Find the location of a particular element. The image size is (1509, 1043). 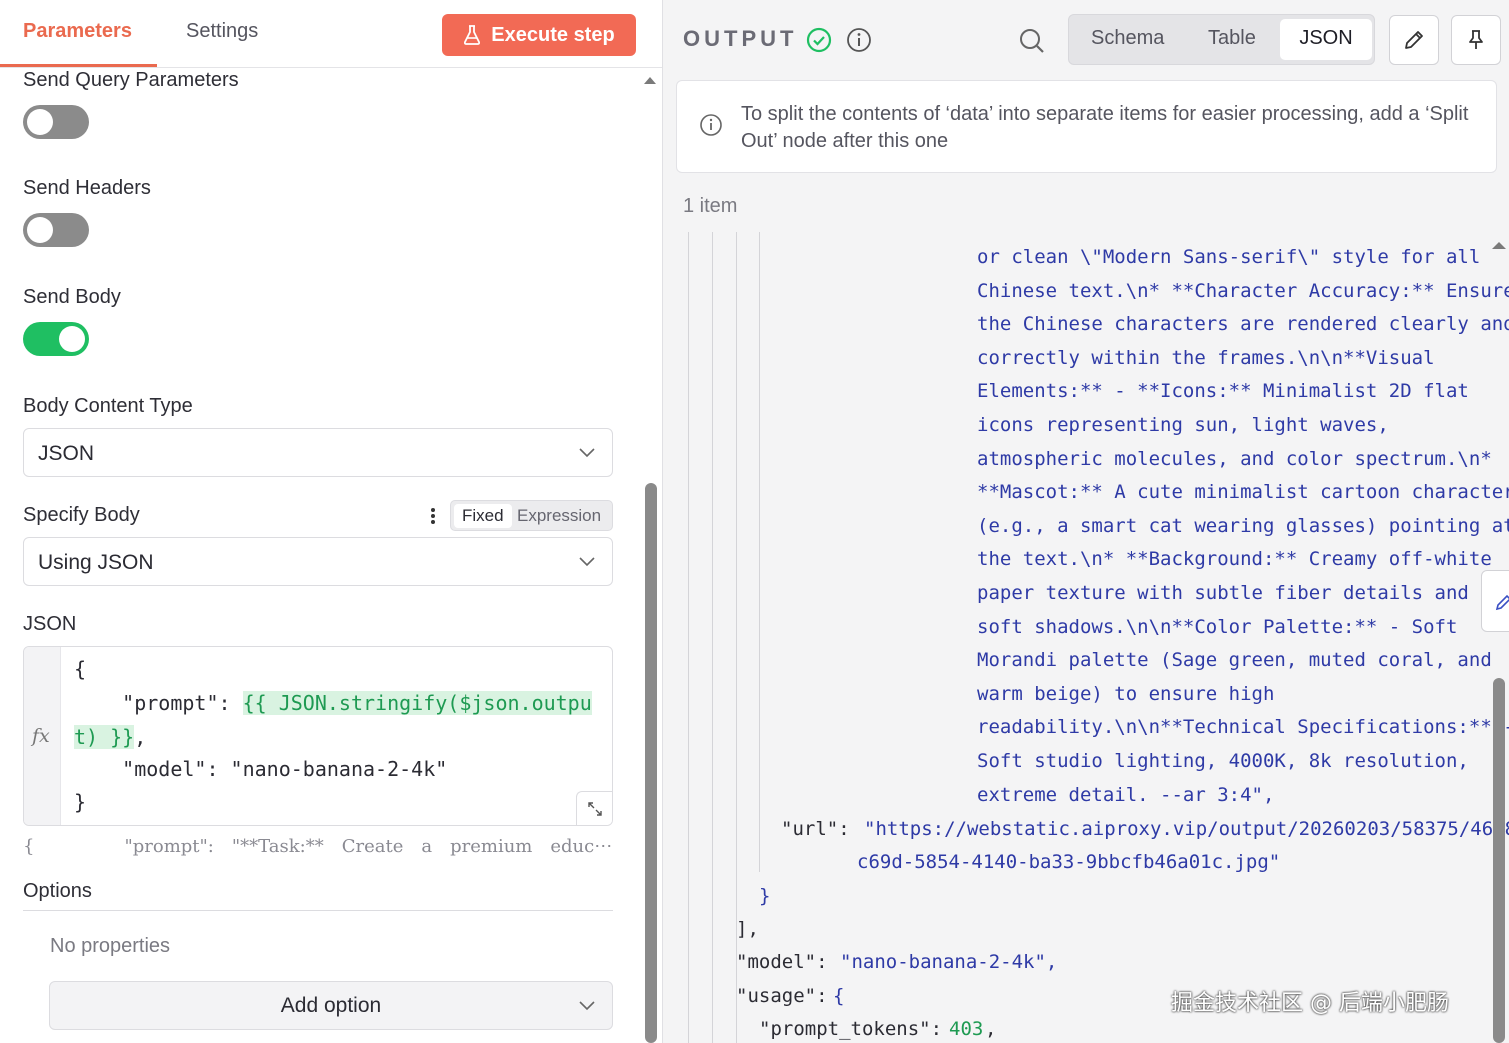

mode-expression-button: Expression is located at coordinates (559, 516).